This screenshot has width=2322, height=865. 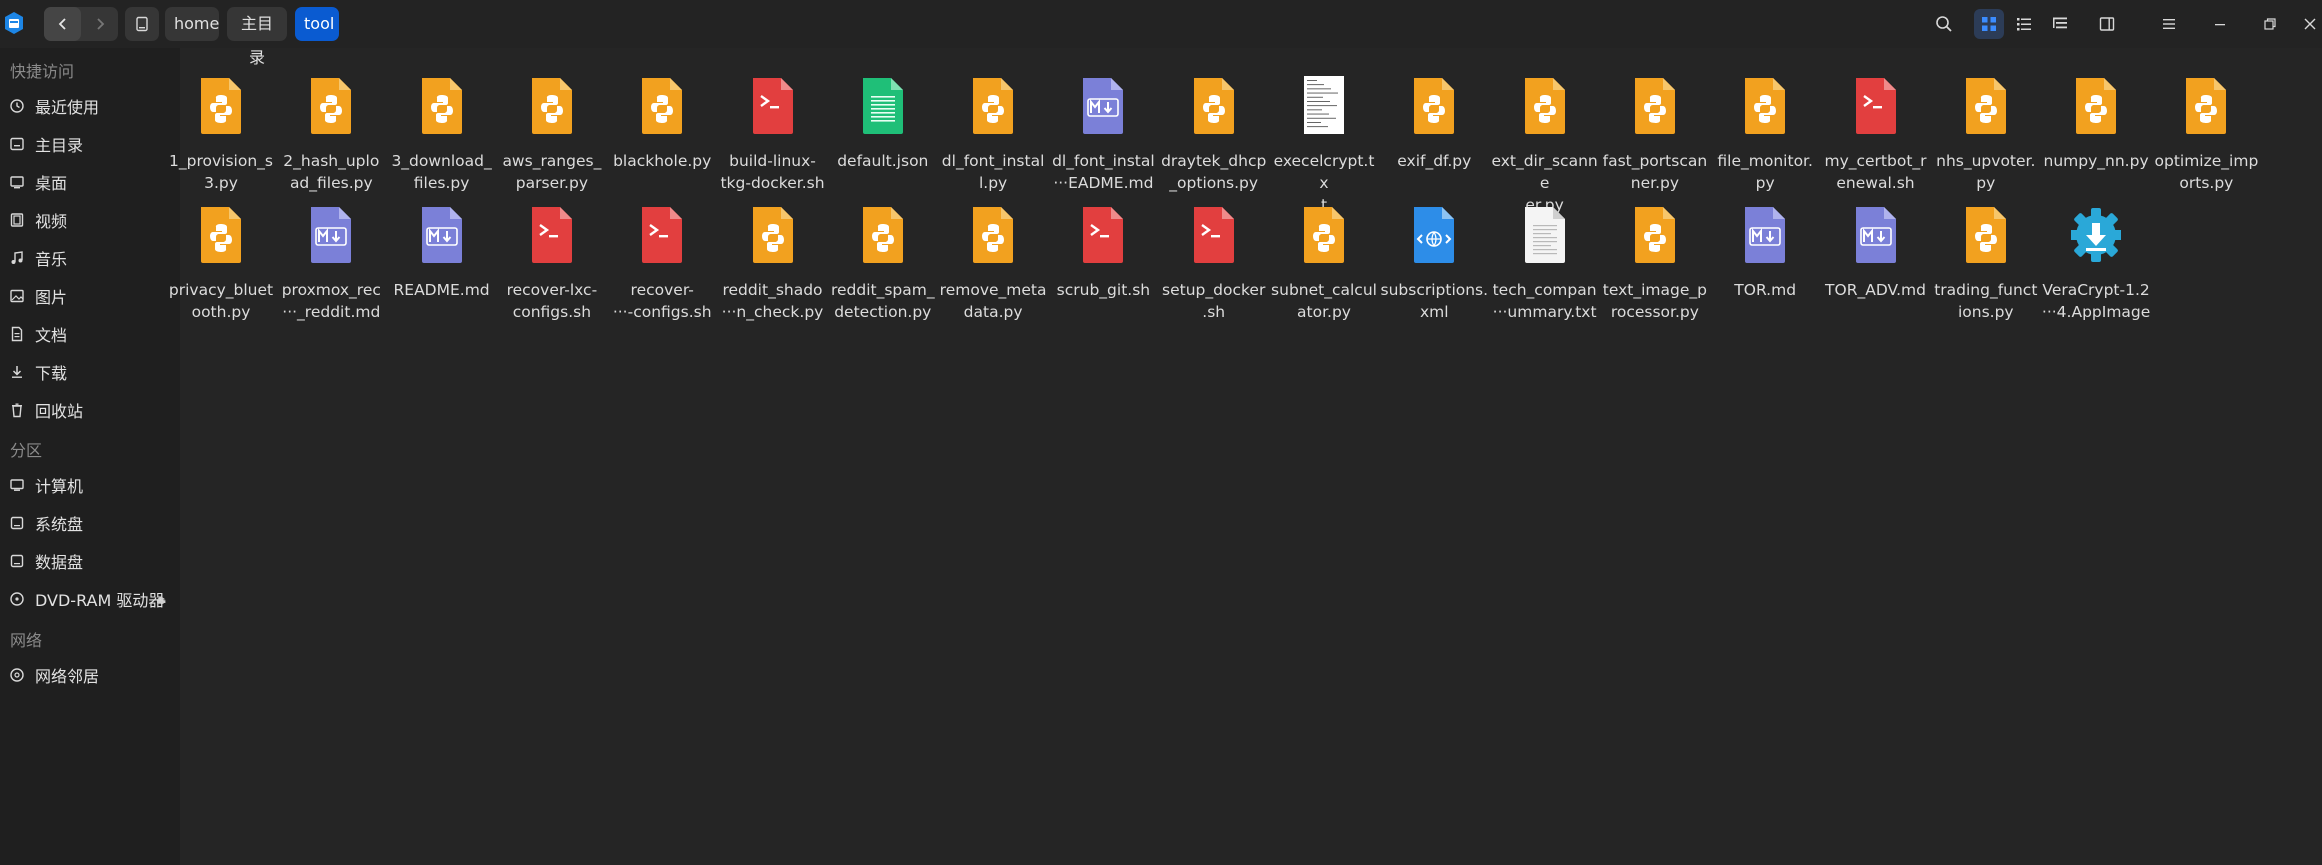 I want to click on minimize-button, so click(x=2220, y=24).